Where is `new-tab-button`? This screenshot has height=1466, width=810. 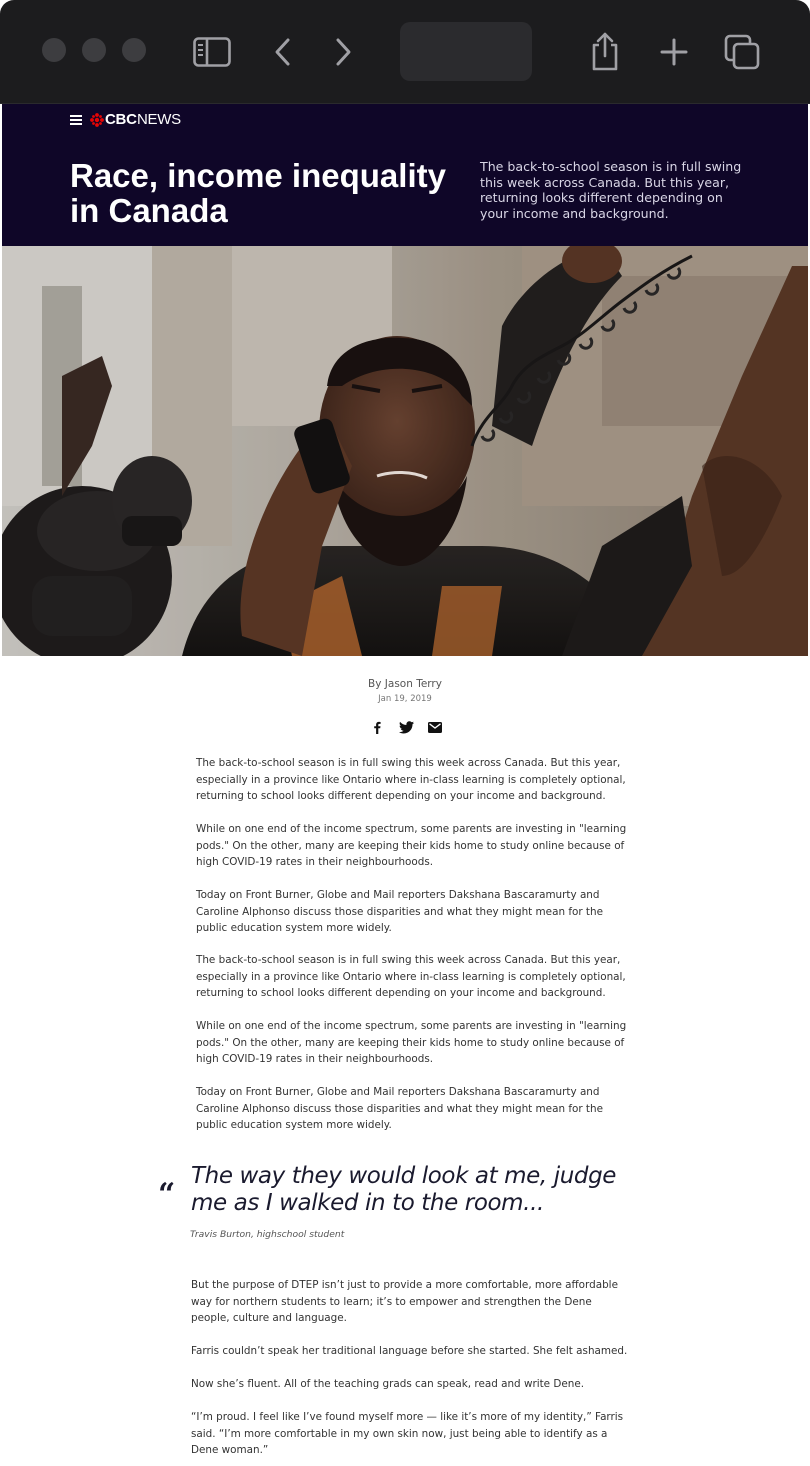
new-tab-button is located at coordinates (674, 52).